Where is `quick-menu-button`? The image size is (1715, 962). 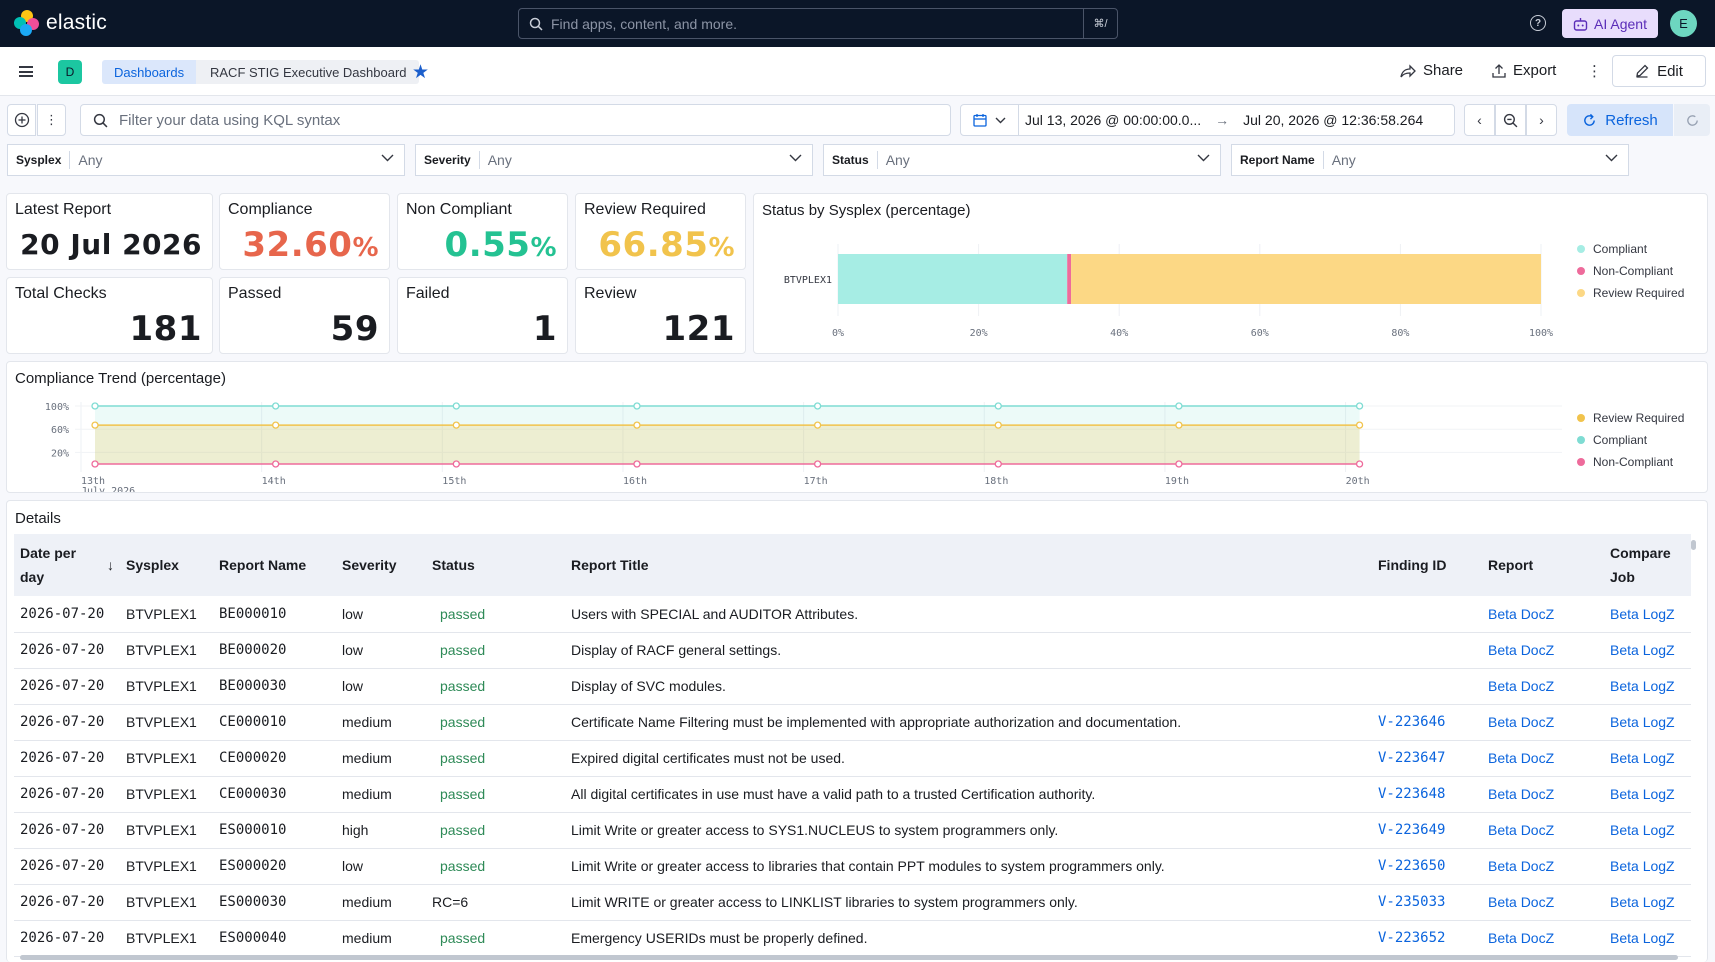
quick-menu-button is located at coordinates (990, 120).